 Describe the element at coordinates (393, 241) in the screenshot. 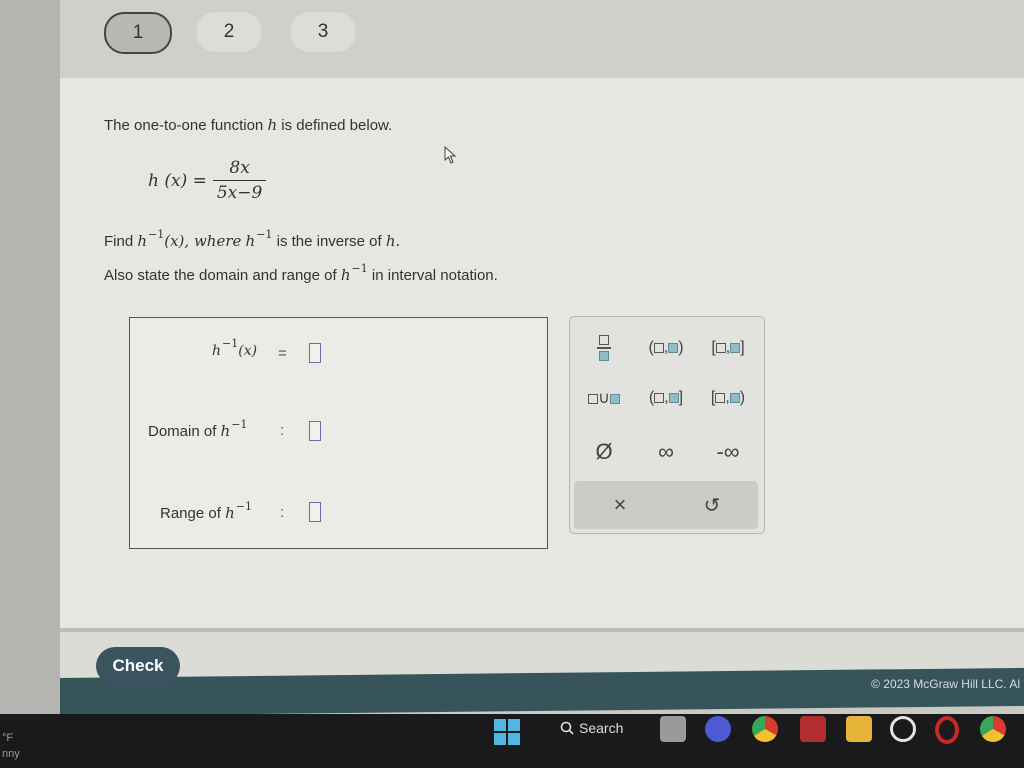

I see `find-end-fn: h.` at that location.